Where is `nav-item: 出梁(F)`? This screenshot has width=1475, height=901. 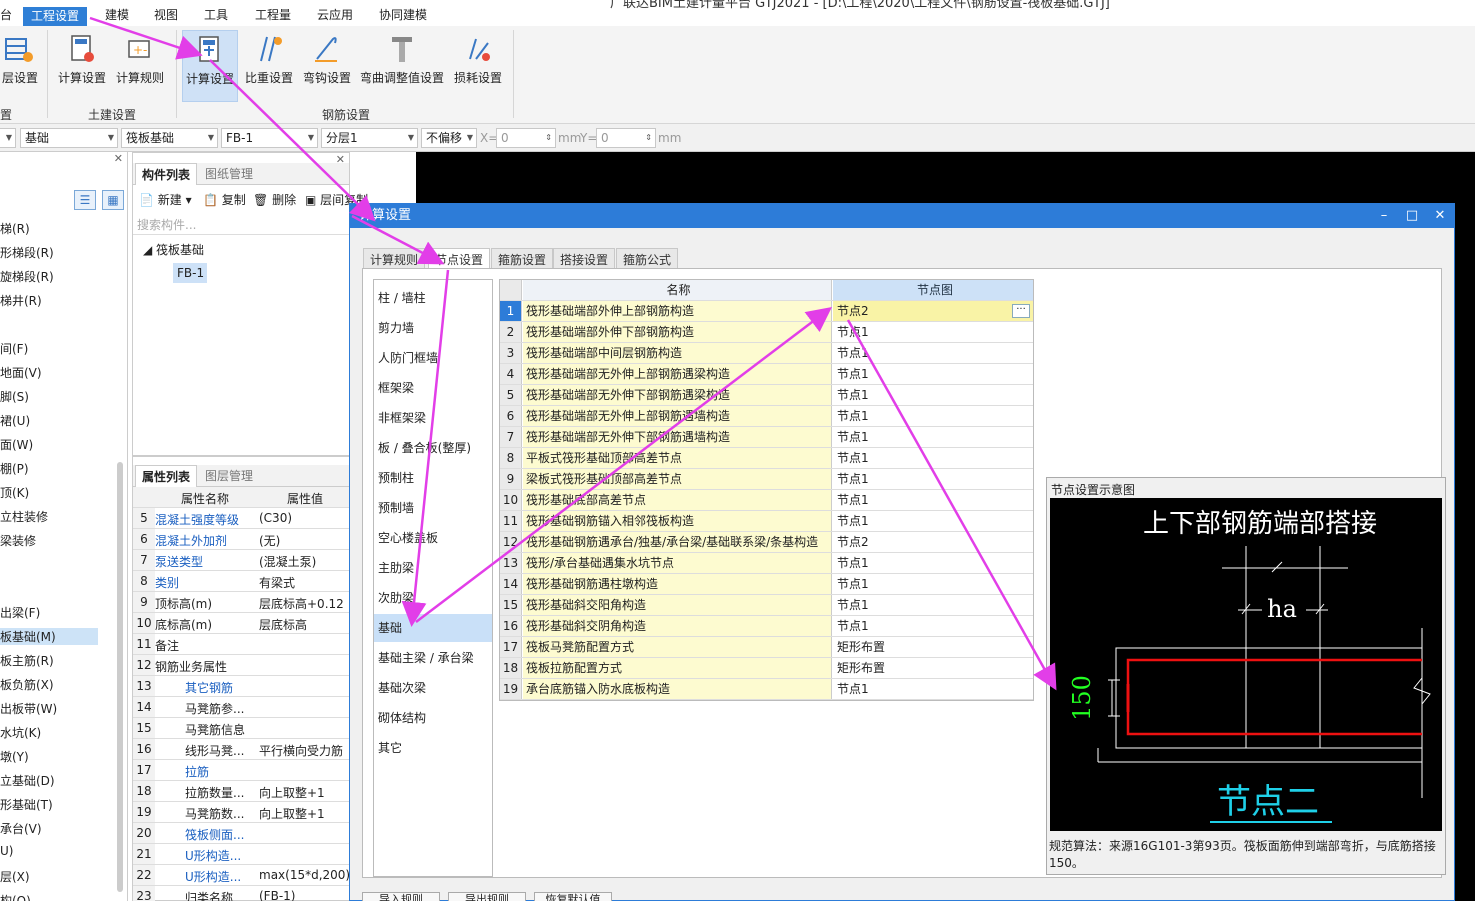
nav-item: 出梁(F) is located at coordinates (20, 612).